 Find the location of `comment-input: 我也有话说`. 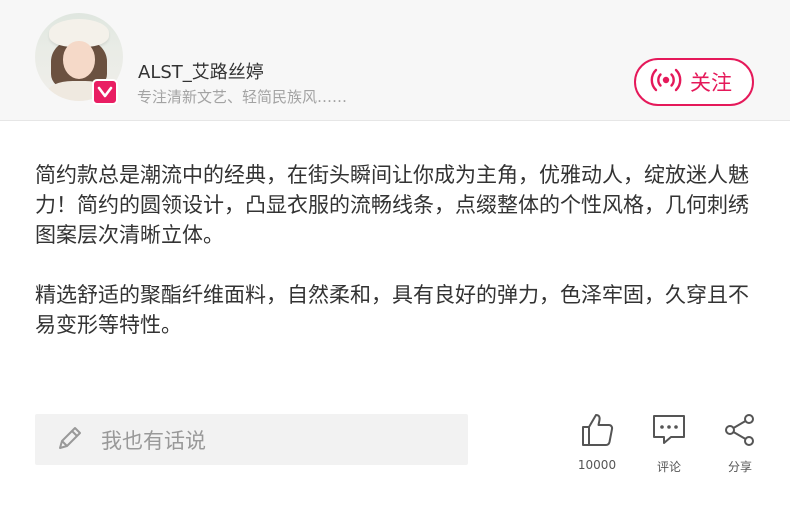

comment-input: 我也有话说 is located at coordinates (251, 439).